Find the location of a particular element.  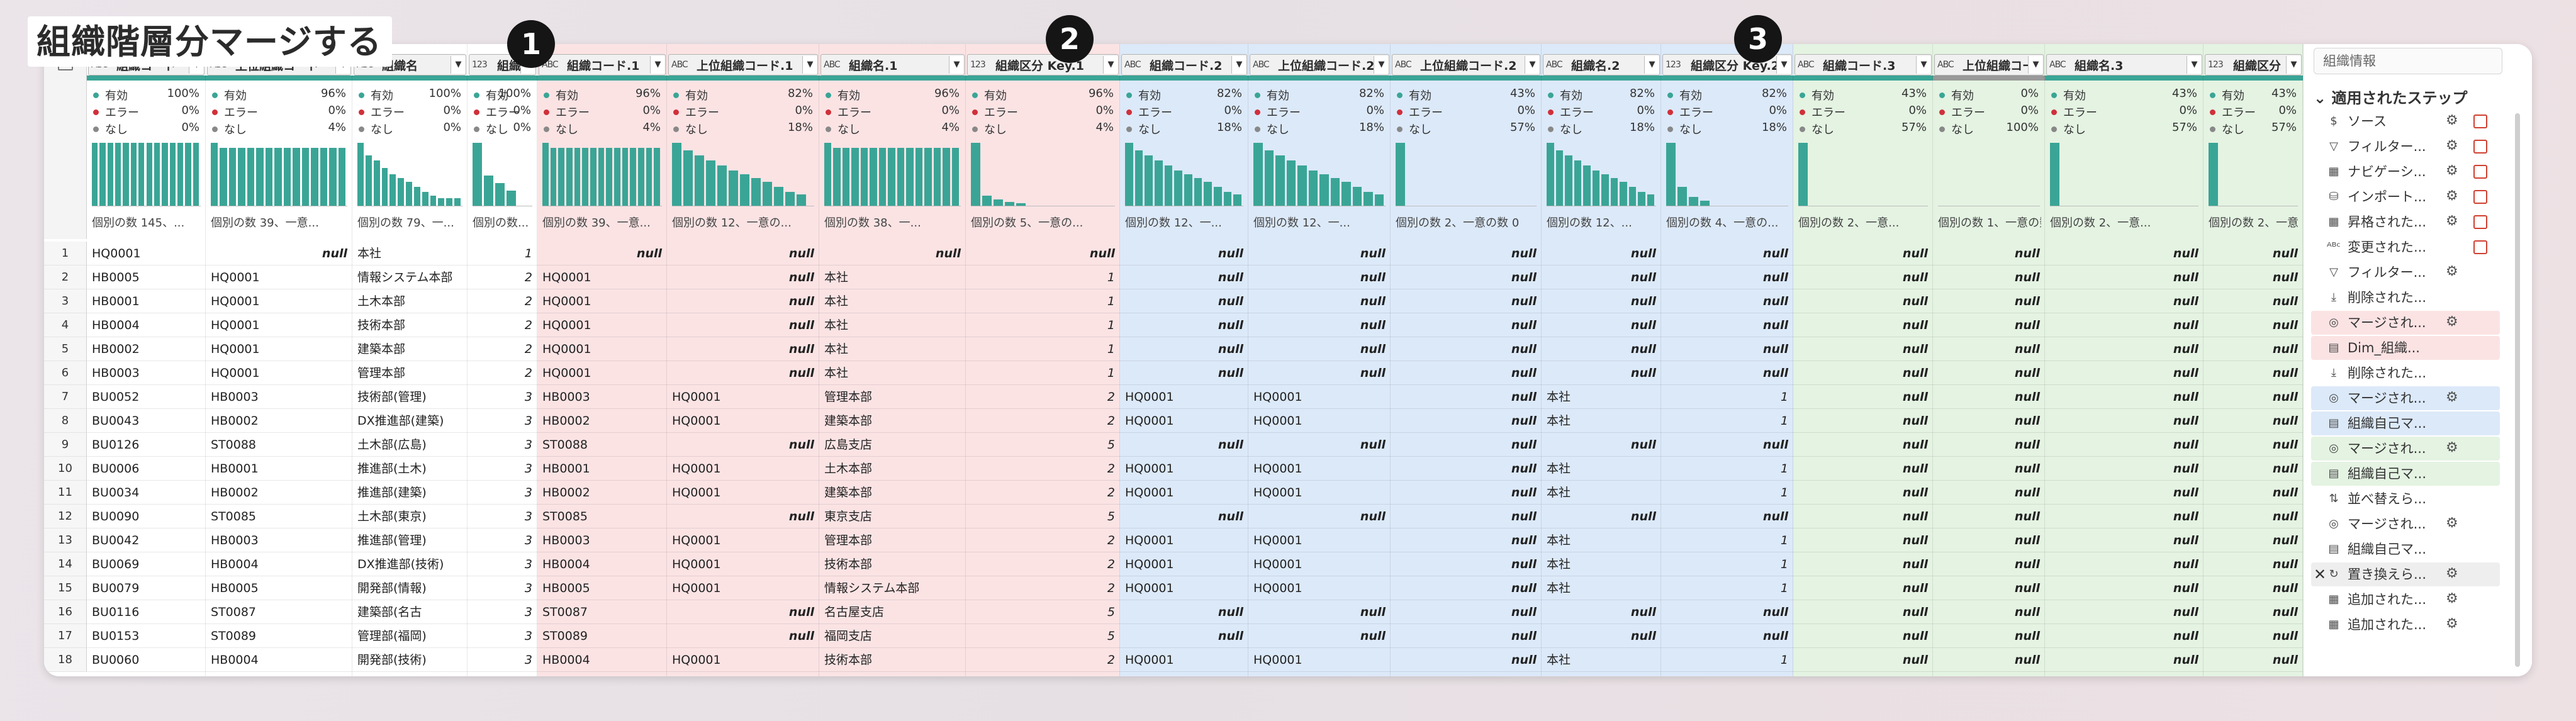

type-icon: ABC is located at coordinates (2062, 65).